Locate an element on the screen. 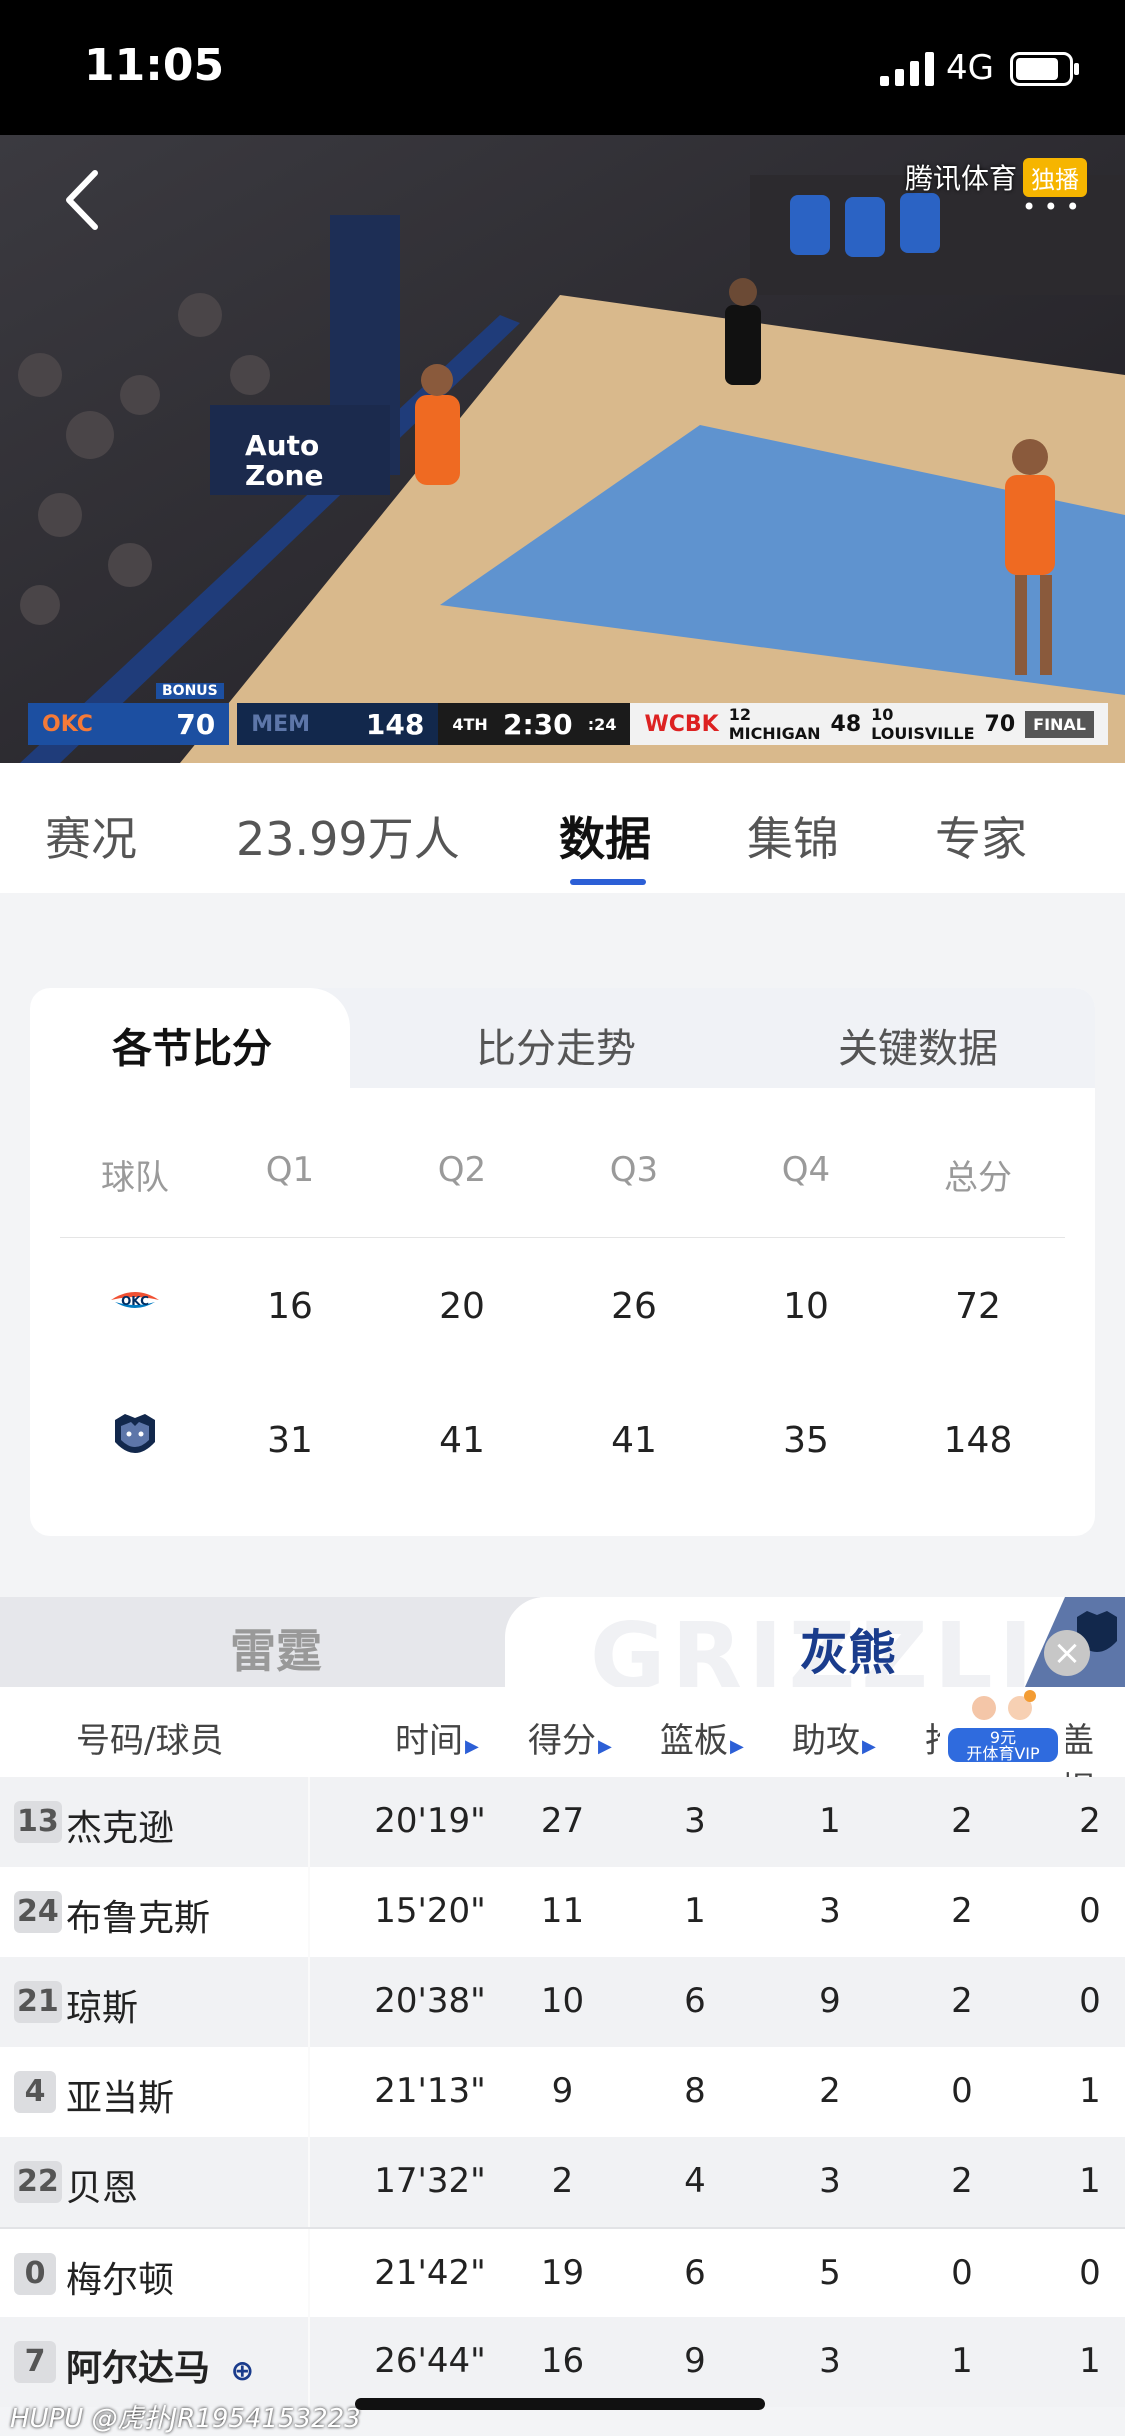 The width and height of the screenshot is (1125, 2436). grizzlies-total: 148 is located at coordinates (978, 1440).